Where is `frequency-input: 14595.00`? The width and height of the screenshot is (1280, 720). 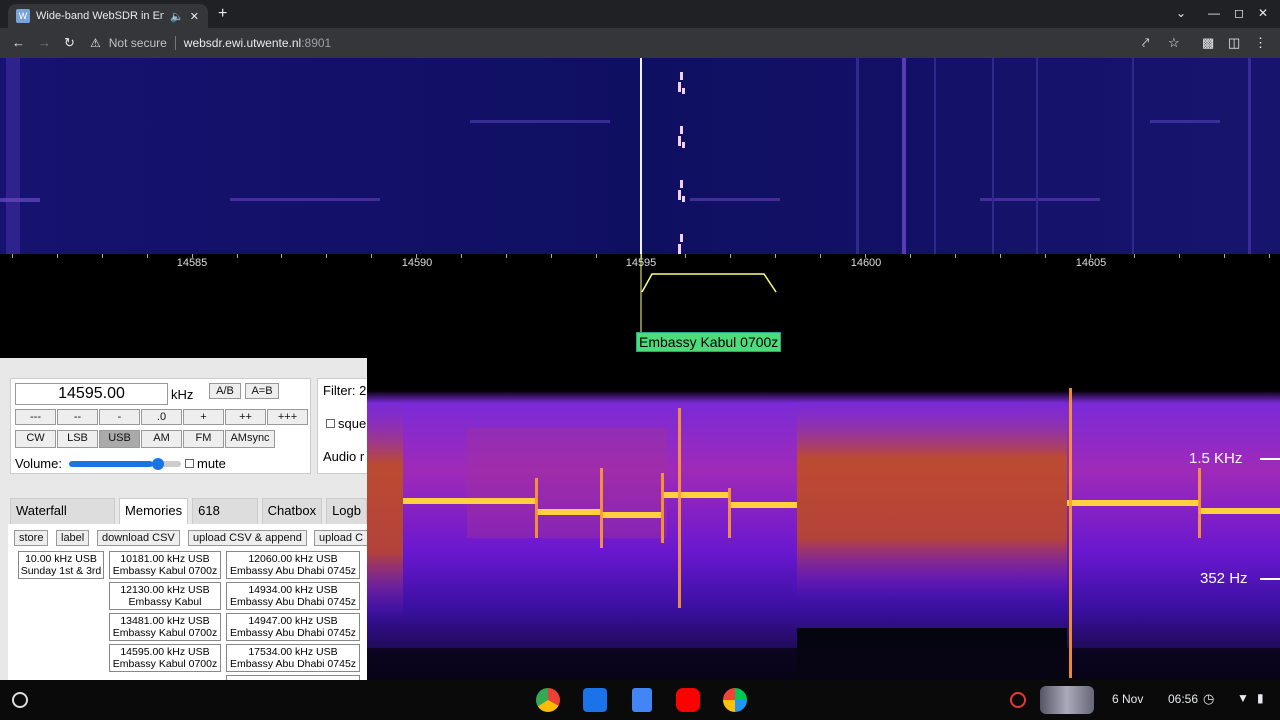 frequency-input: 14595.00 is located at coordinates (91, 394).